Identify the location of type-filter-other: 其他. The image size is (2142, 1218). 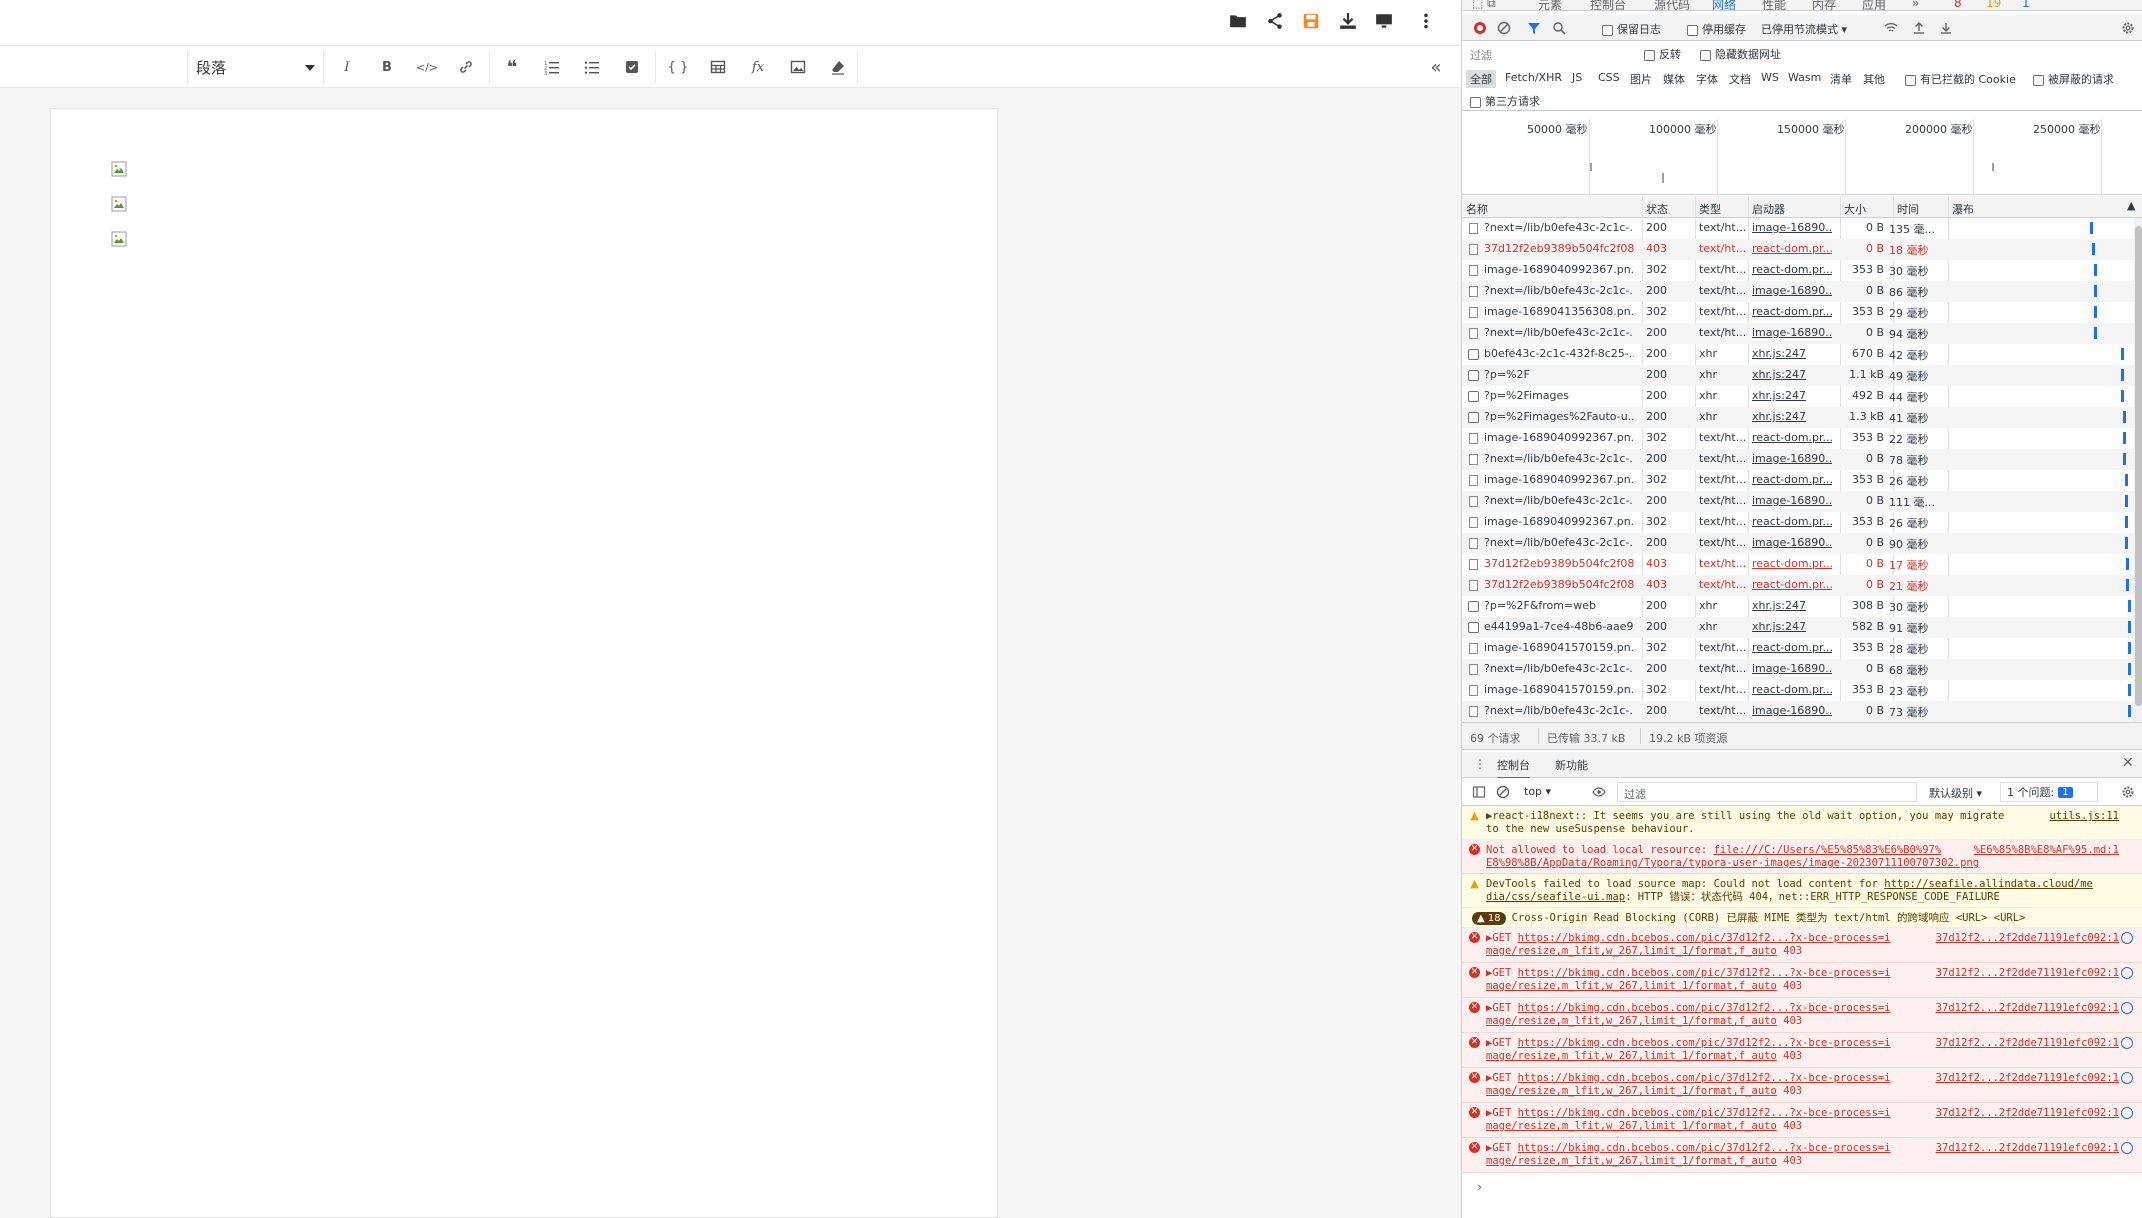
(1874, 79).